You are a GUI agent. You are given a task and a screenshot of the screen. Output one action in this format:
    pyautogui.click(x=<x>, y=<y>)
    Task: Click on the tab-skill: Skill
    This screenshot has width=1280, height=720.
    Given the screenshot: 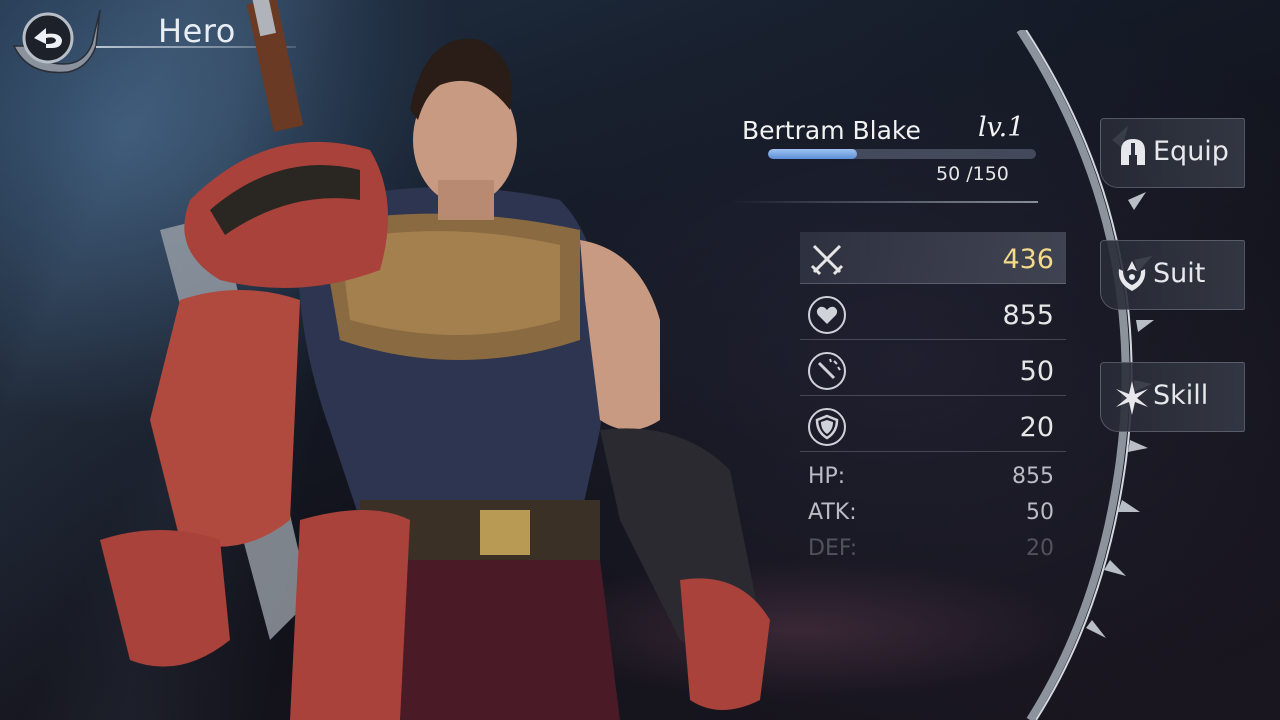 What is the action you would take?
    pyautogui.click(x=1172, y=397)
    